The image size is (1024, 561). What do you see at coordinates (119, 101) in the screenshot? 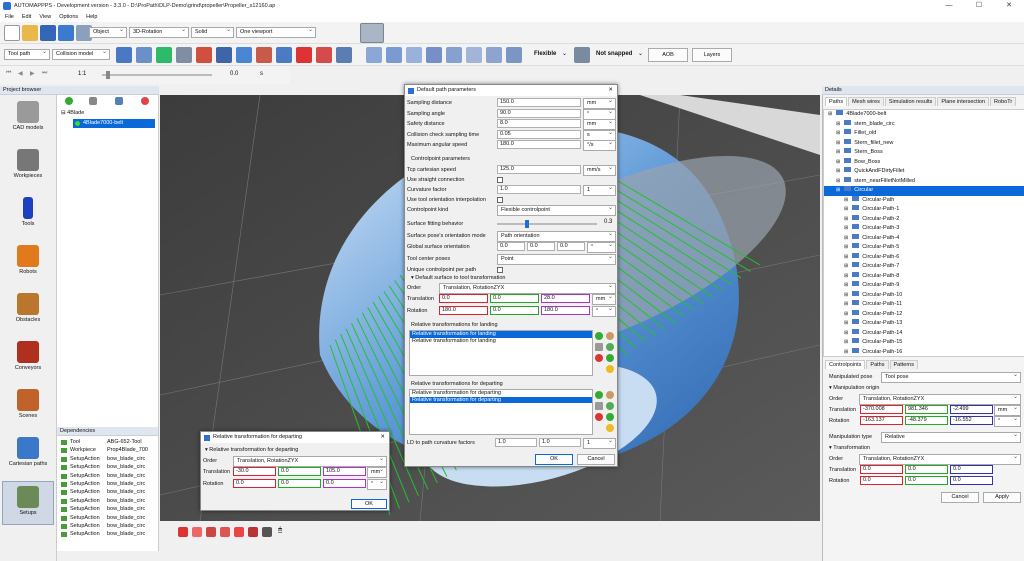
I see `copy-item-icon` at bounding box center [119, 101].